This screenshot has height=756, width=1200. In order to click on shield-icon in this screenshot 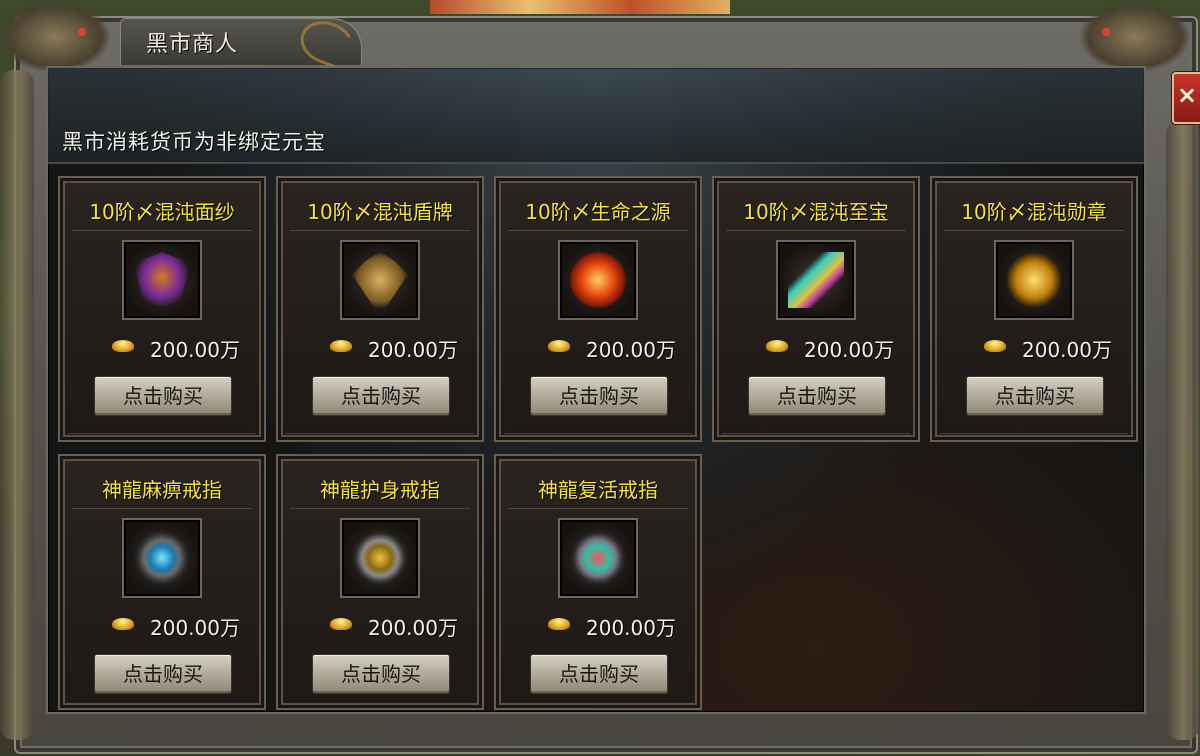, I will do `click(380, 280)`.